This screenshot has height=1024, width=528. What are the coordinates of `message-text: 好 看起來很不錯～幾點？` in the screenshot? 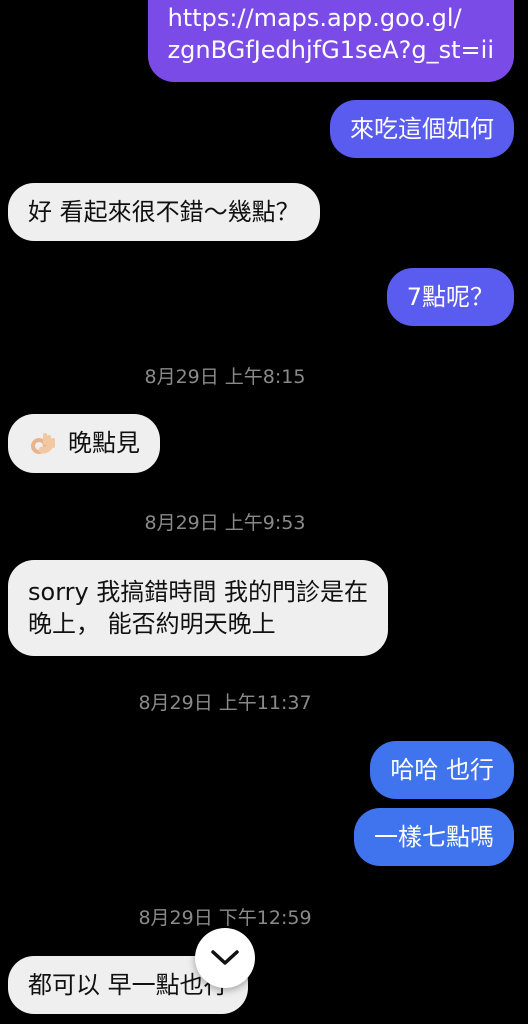 It's located at (164, 212).